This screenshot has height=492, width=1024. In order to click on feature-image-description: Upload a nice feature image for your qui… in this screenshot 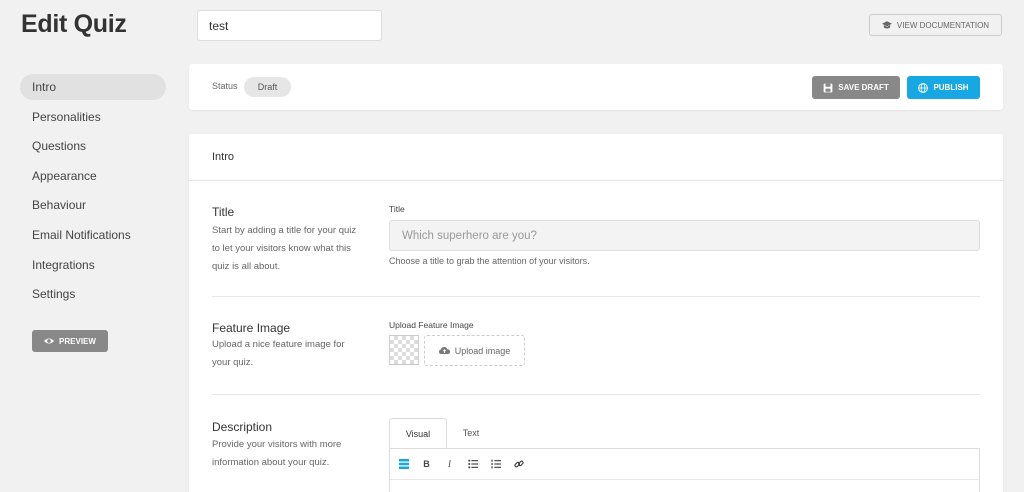, I will do `click(278, 353)`.